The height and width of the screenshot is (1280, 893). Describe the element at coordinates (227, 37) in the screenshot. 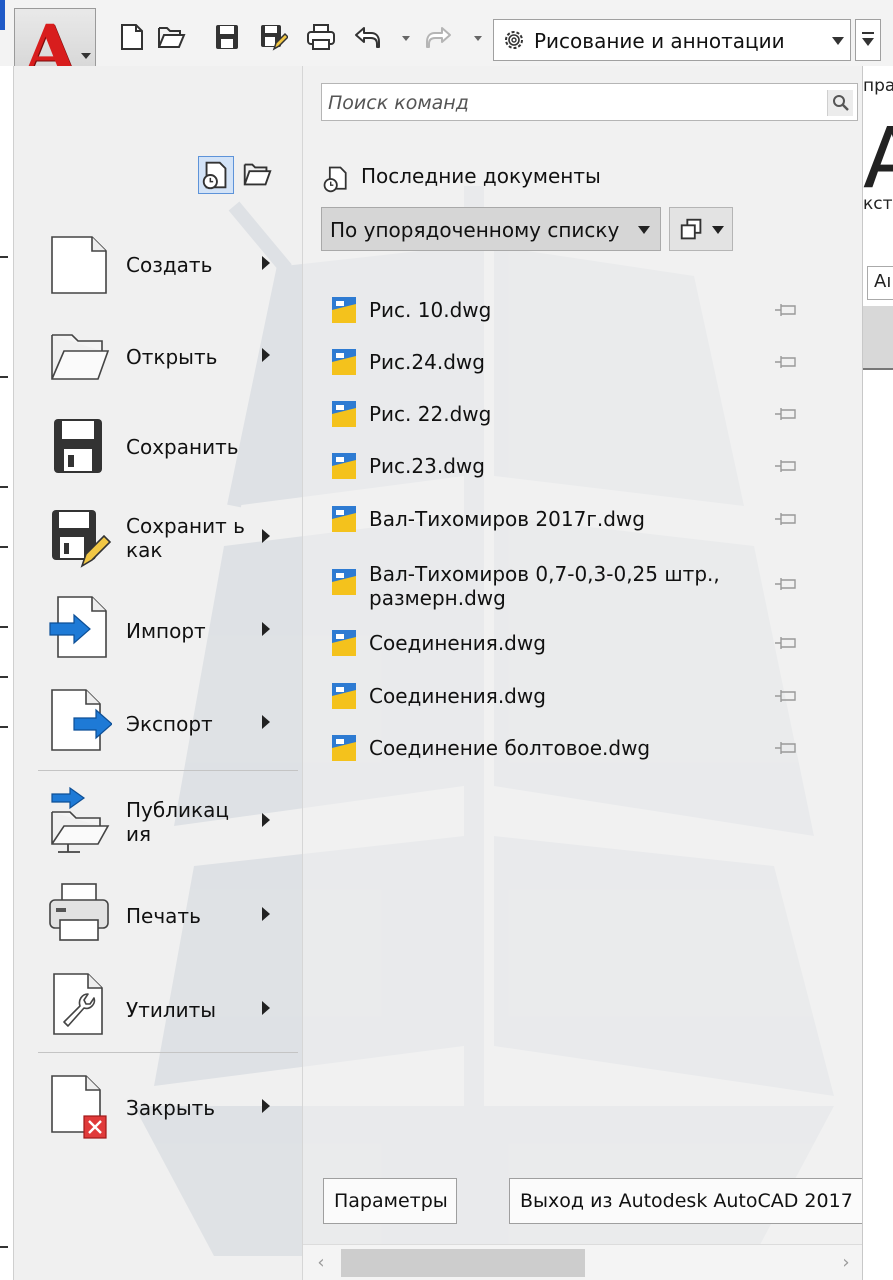

I see `save-icon` at that location.